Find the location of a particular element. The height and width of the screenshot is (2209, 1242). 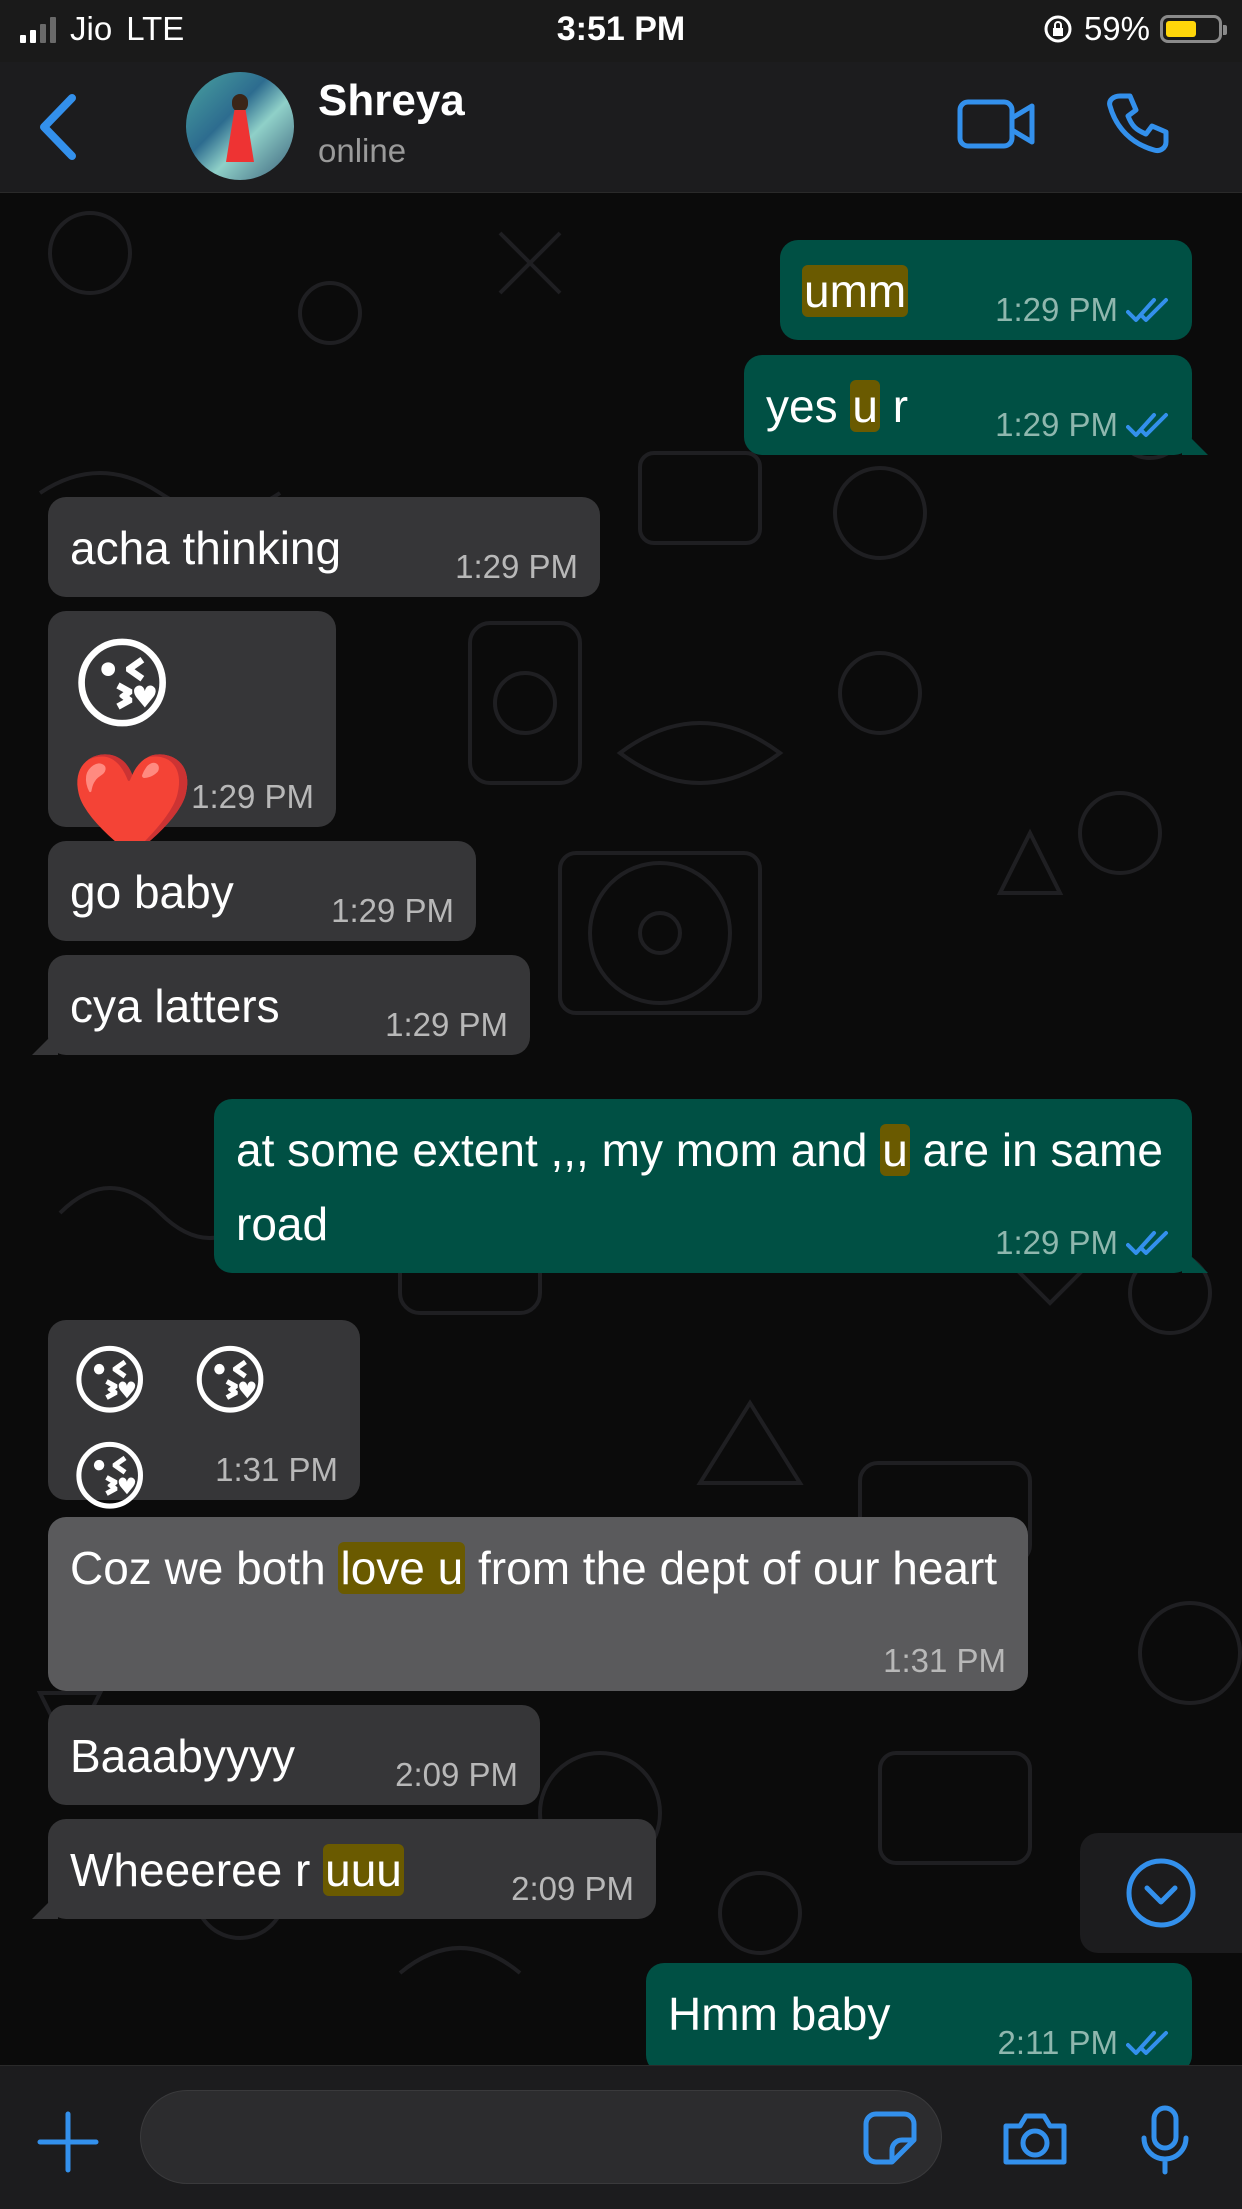

incoming-message: 😘 😘 😘 1:31 PM is located at coordinates (204, 1420).